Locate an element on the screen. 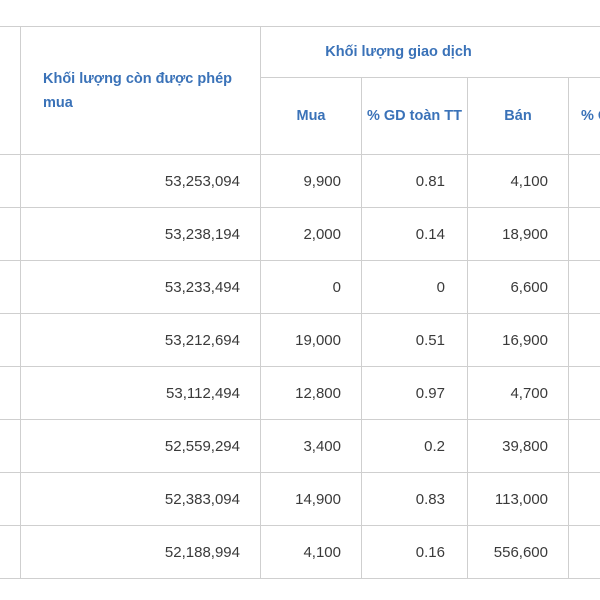 This screenshot has width=600, height=600. table-row: 52,559,294 3,400 0.2 39,800 is located at coordinates (300, 446).